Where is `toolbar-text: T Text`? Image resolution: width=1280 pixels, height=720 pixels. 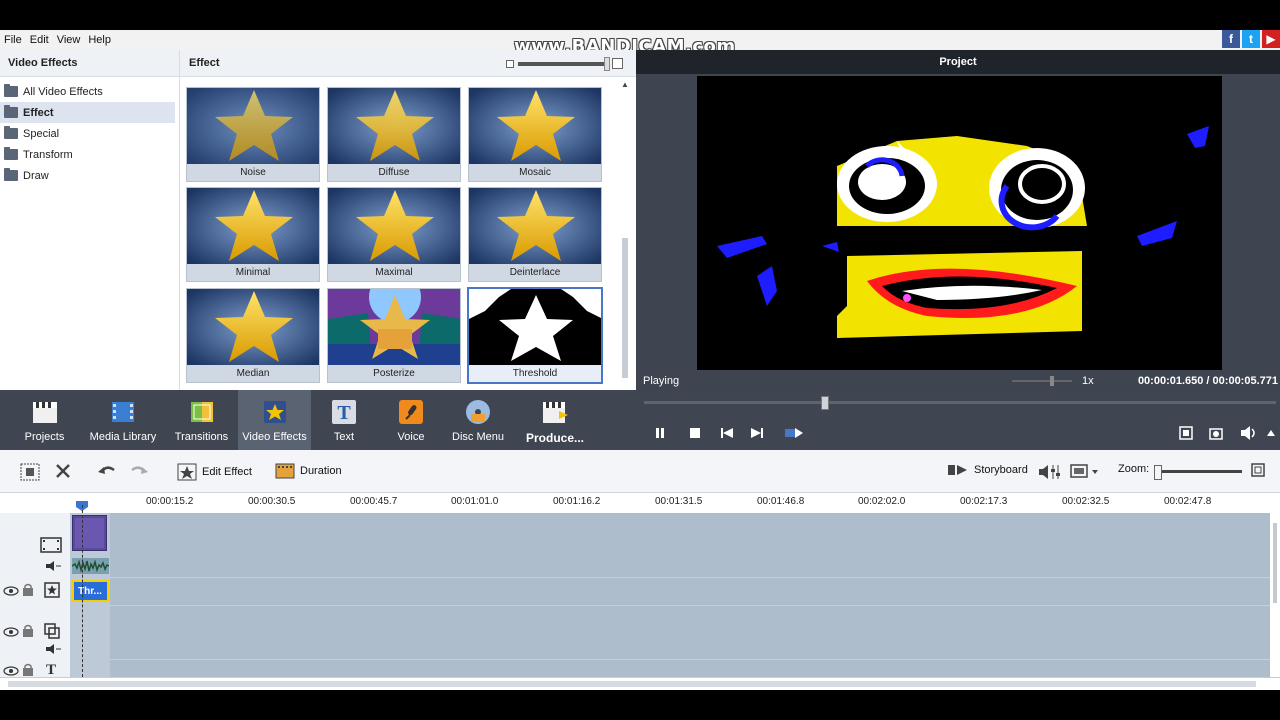
toolbar-text: T Text is located at coordinates (344, 420).